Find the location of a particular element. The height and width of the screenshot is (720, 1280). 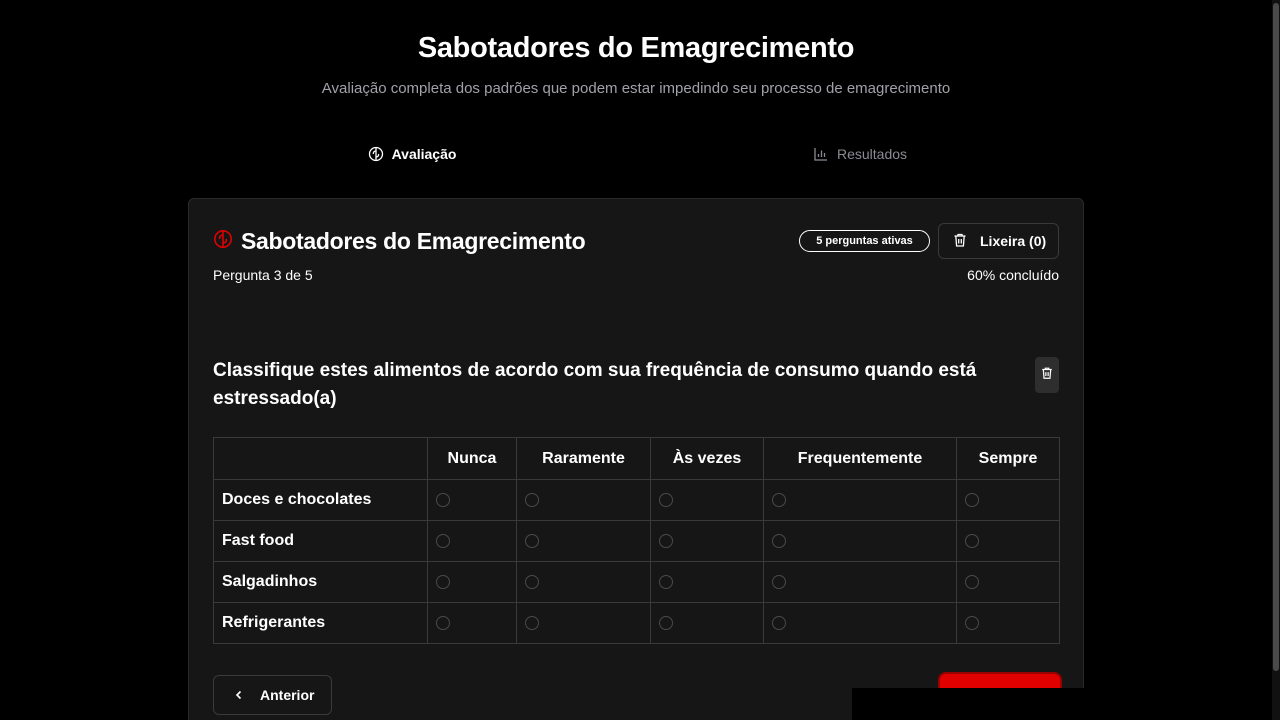

column-header: Nunca is located at coordinates (472, 458).